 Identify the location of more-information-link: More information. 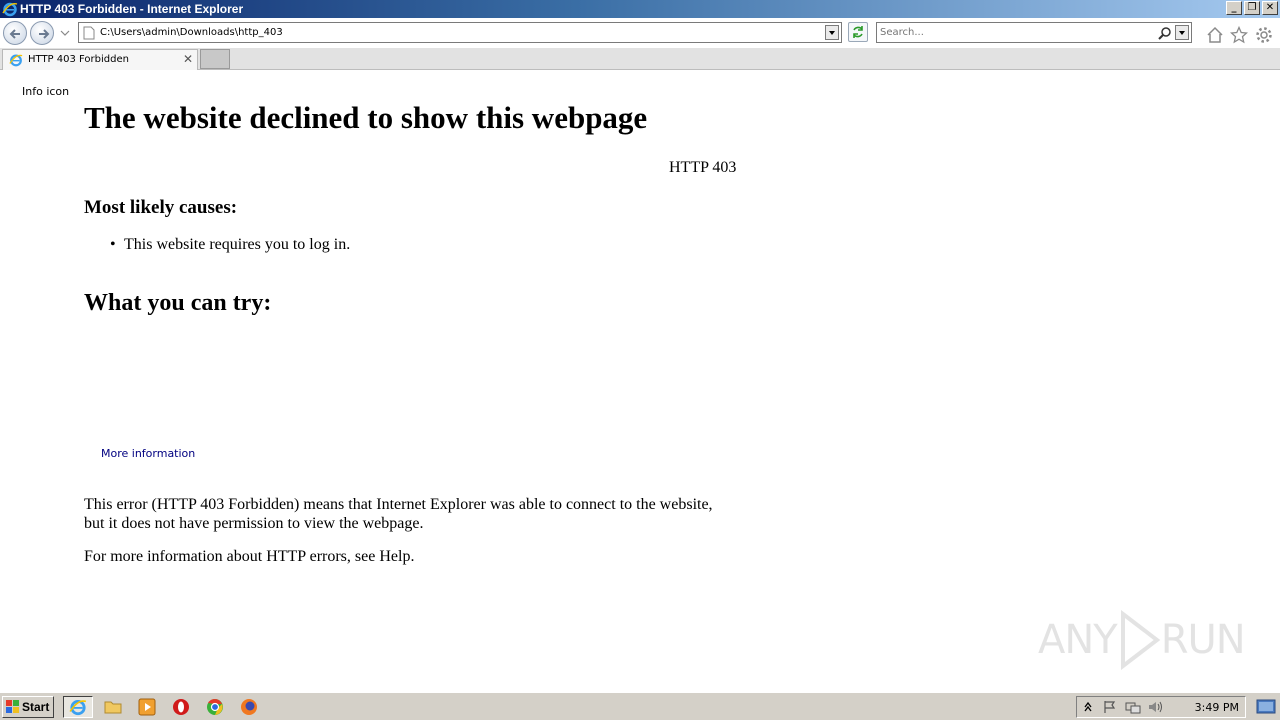
(148, 453).